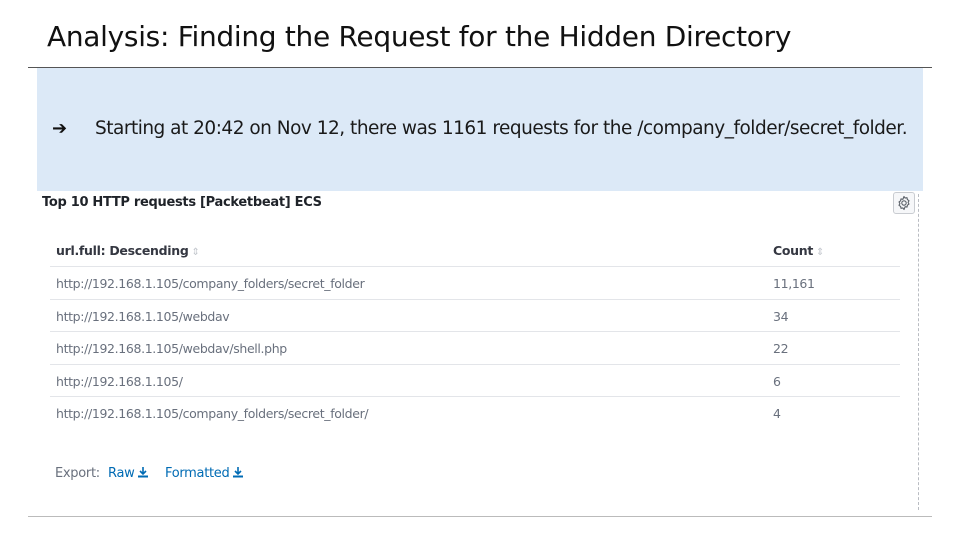  Describe the element at coordinates (777, 413) in the screenshot. I see `table-cell-count: 4` at that location.